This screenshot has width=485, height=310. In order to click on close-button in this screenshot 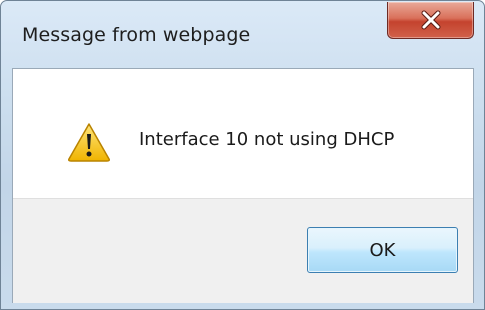, I will do `click(430, 20)`.